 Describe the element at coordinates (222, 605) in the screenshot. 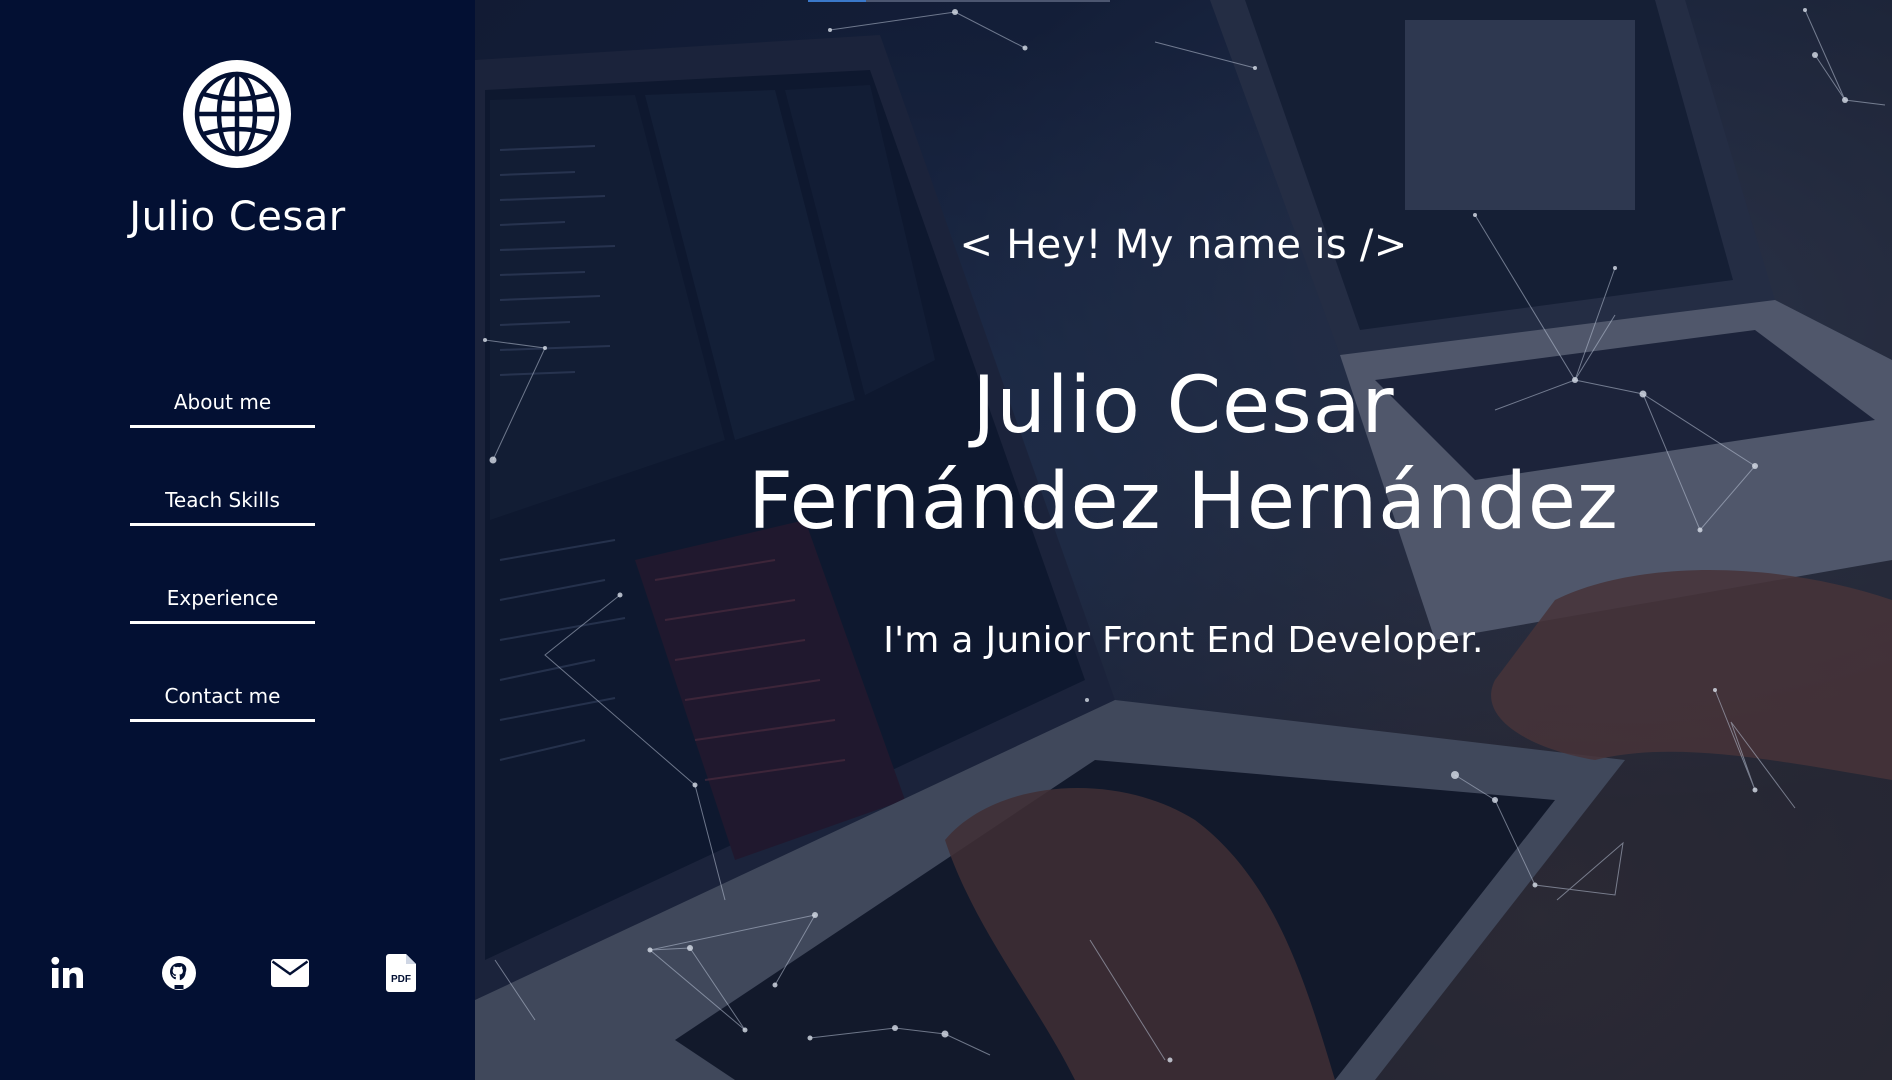

I see `nav-link-experience: Experience` at that location.